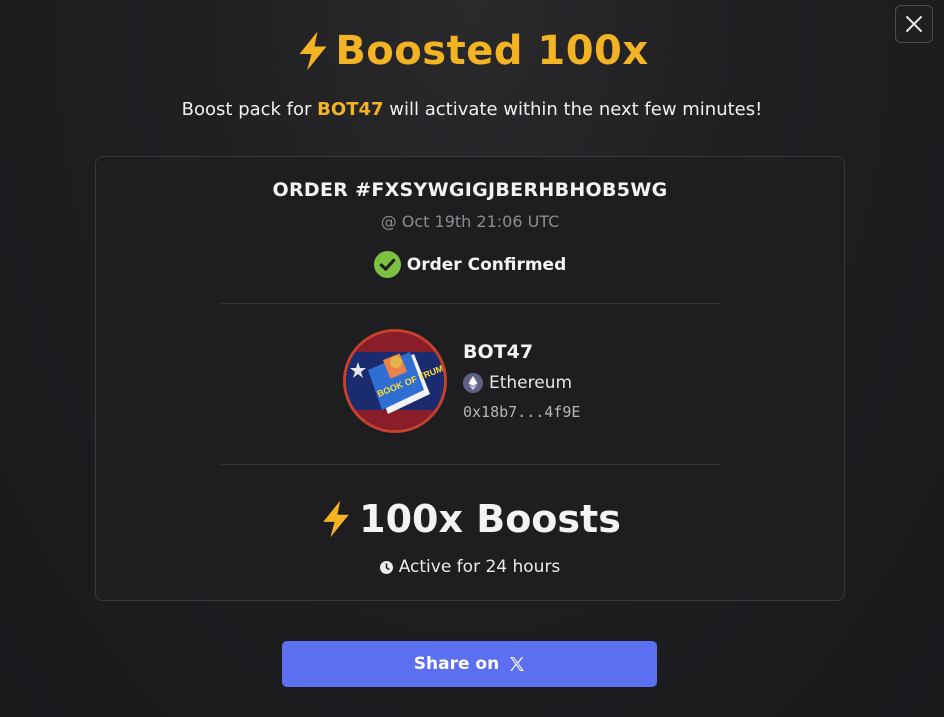  I want to click on boost-amount: 100x Boosts, so click(470, 519).